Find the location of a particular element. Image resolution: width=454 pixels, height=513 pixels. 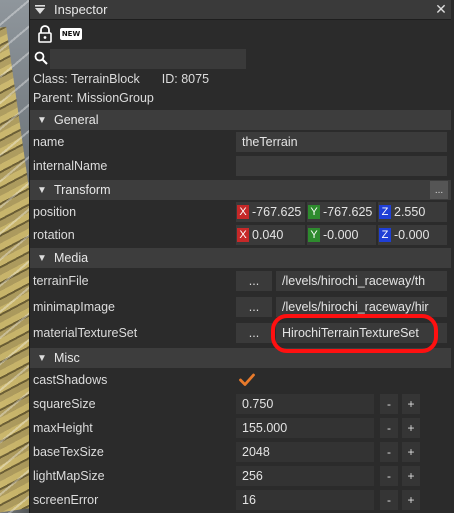

position-z-value: 2.550 is located at coordinates (410, 212).